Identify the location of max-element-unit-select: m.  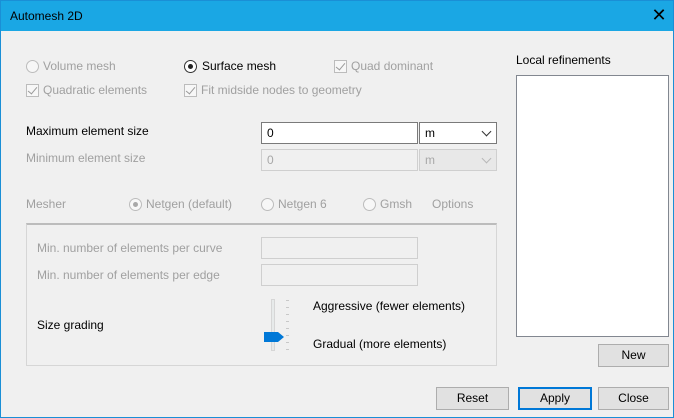
(458, 133).